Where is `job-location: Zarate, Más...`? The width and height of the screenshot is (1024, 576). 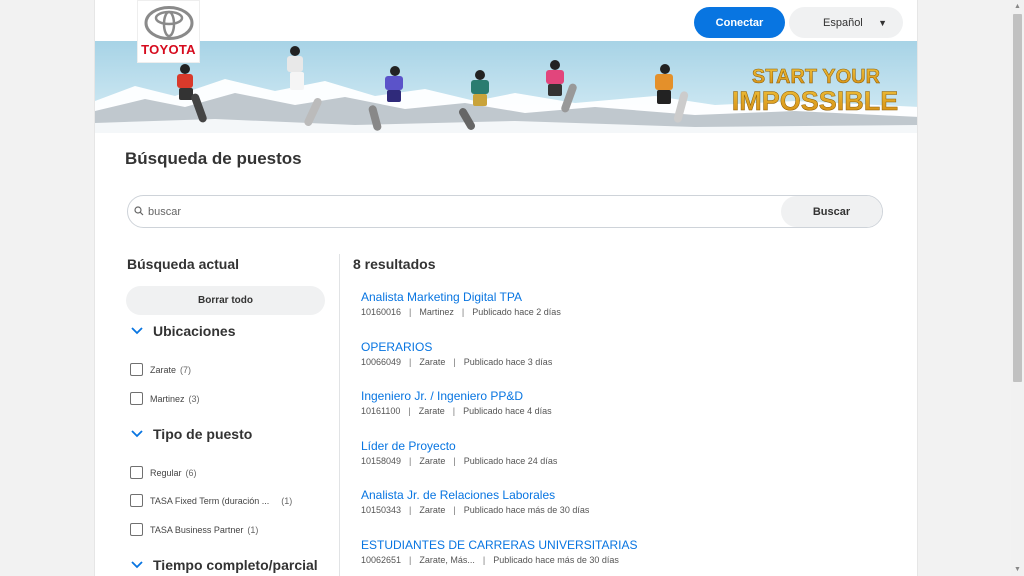 job-location: Zarate, Más... is located at coordinates (447, 560).